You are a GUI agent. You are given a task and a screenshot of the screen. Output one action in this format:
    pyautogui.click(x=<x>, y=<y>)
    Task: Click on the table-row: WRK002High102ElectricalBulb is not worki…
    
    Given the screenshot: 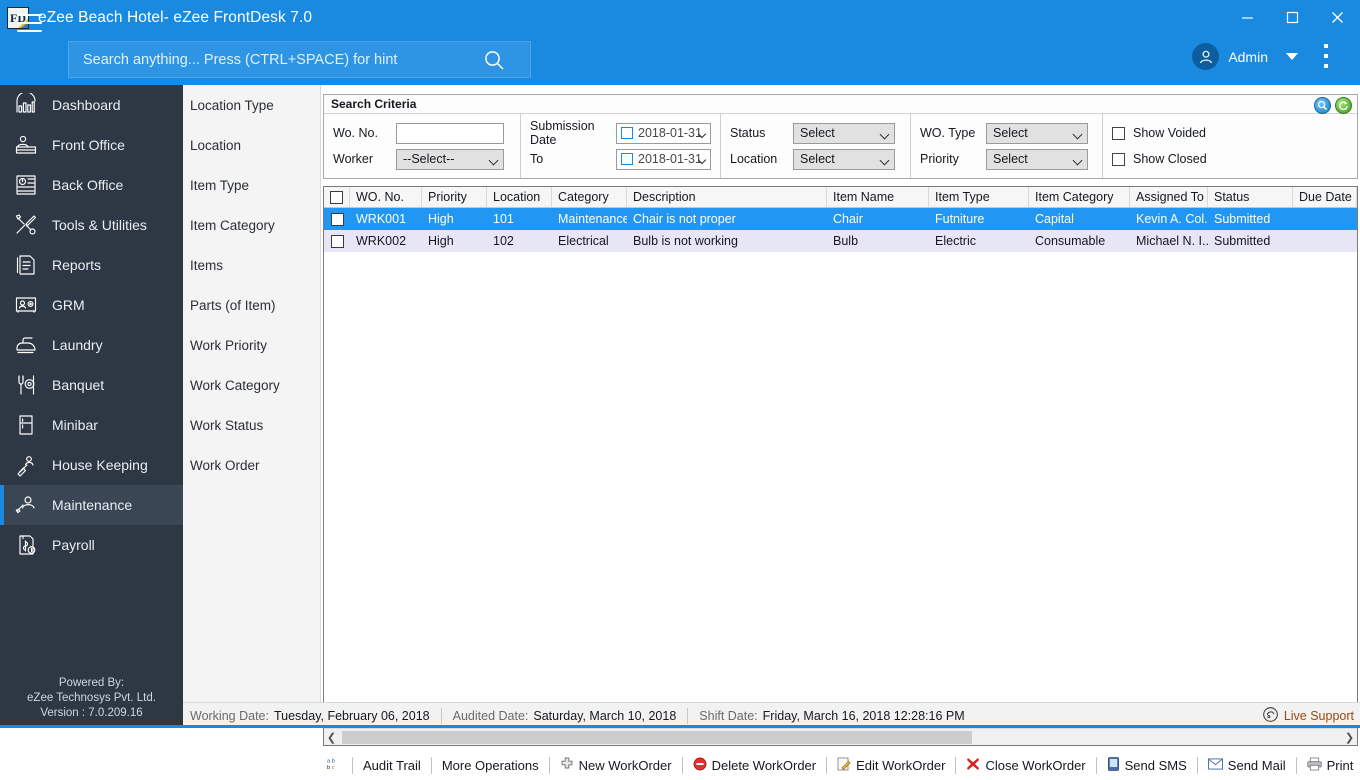 What is the action you would take?
    pyautogui.click(x=840, y=241)
    